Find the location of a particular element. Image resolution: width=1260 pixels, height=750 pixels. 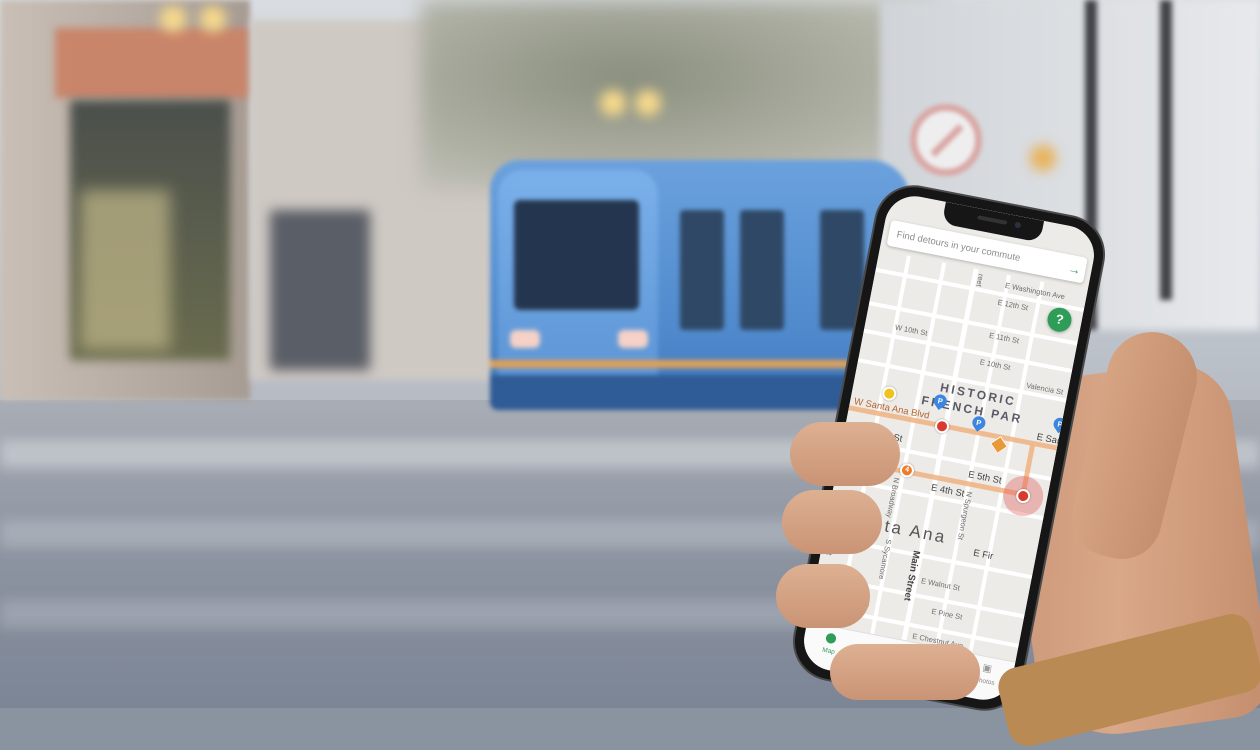

map-pin-icon: ⬤ is located at coordinates (831, 638).